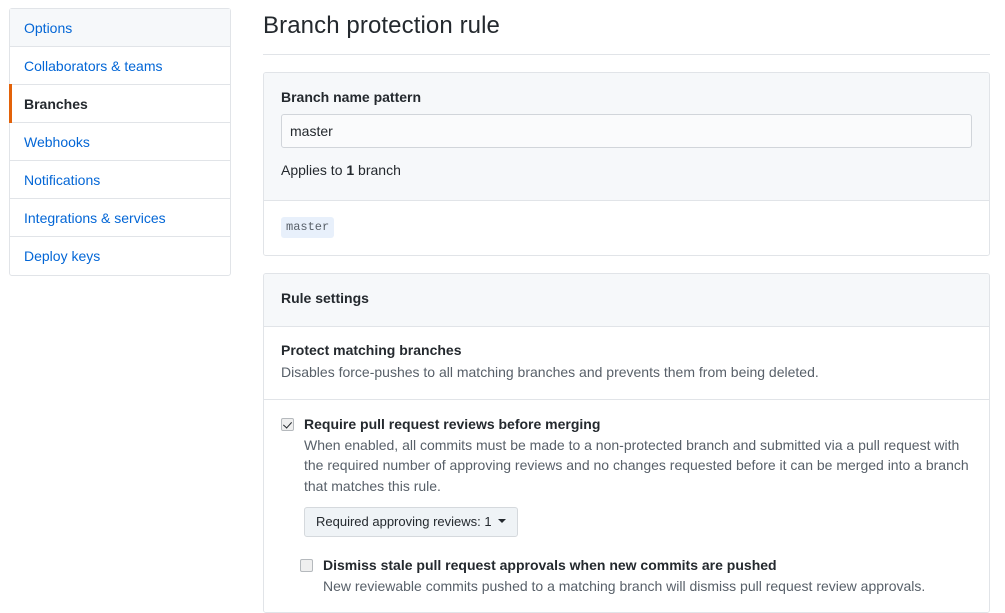 This screenshot has width=1005, height=613. Describe the element at coordinates (93, 66) in the screenshot. I see `sidebar-item-label: Collaborators & teams` at that location.